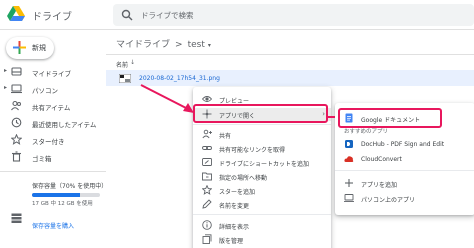  What do you see at coordinates (290, 54) in the screenshot?
I see `header-divider` at bounding box center [290, 54].